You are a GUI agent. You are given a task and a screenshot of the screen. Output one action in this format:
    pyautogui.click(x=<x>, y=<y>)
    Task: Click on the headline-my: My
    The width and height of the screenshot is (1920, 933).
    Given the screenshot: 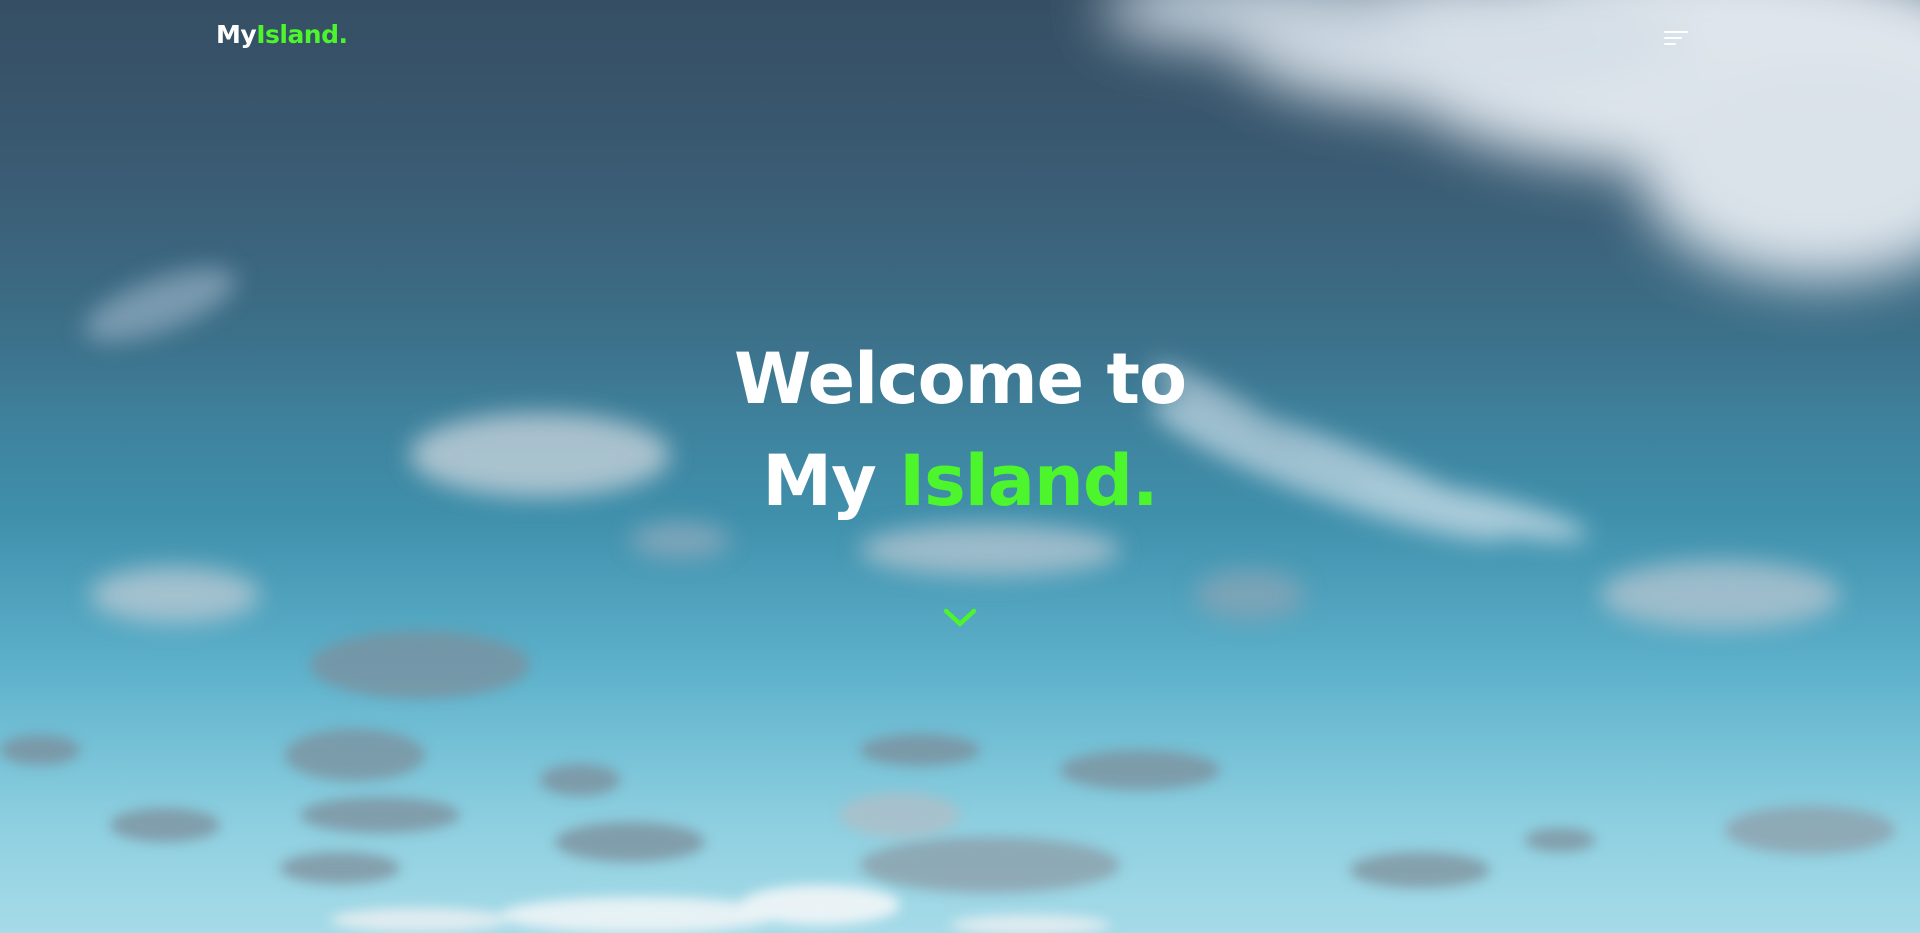 What is the action you would take?
    pyautogui.click(x=819, y=481)
    